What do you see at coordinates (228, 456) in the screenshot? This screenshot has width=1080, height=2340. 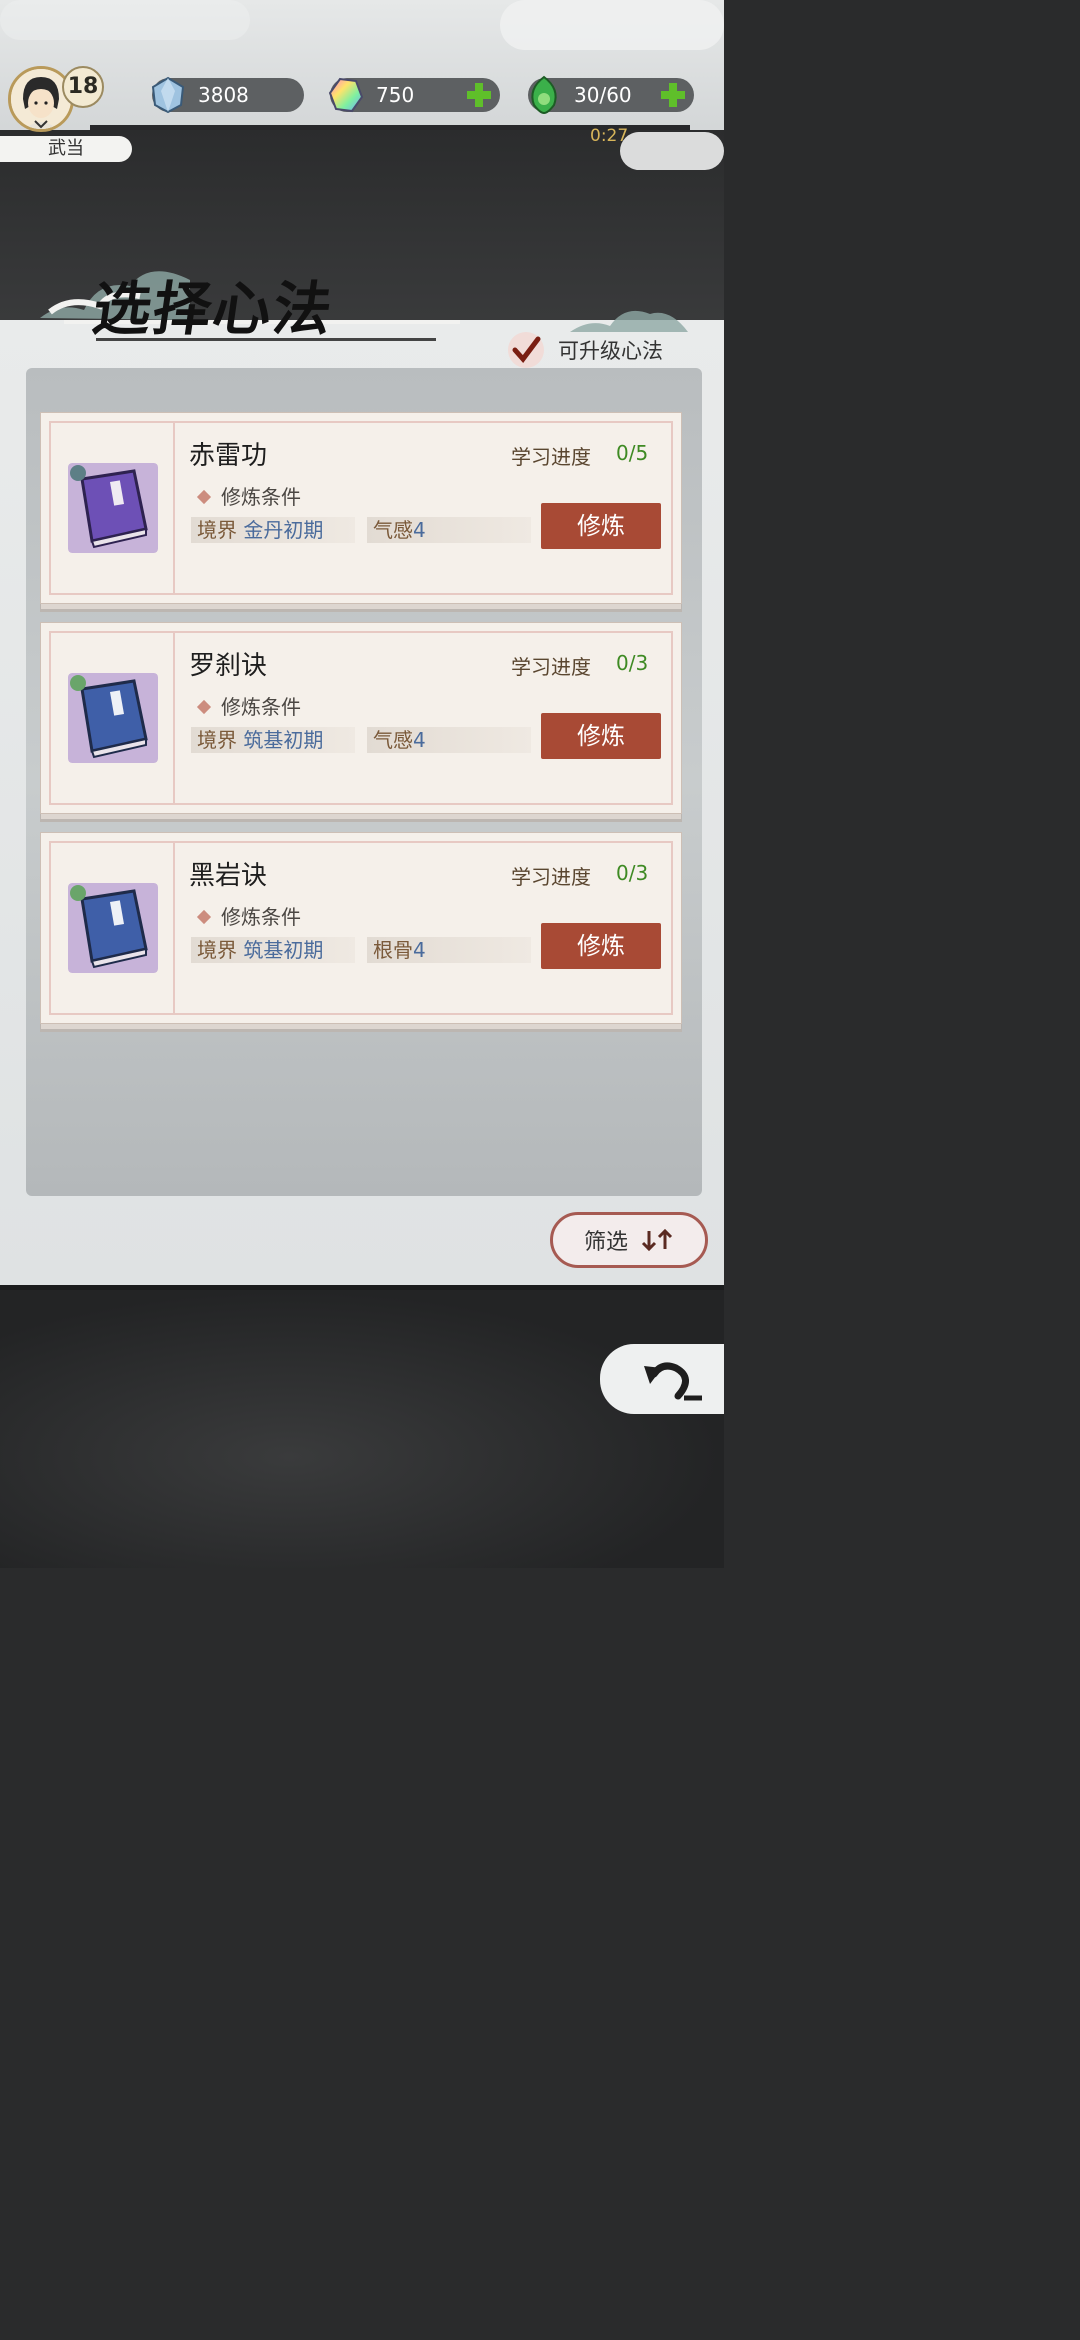 I see `technique-name: 赤雷功` at bounding box center [228, 456].